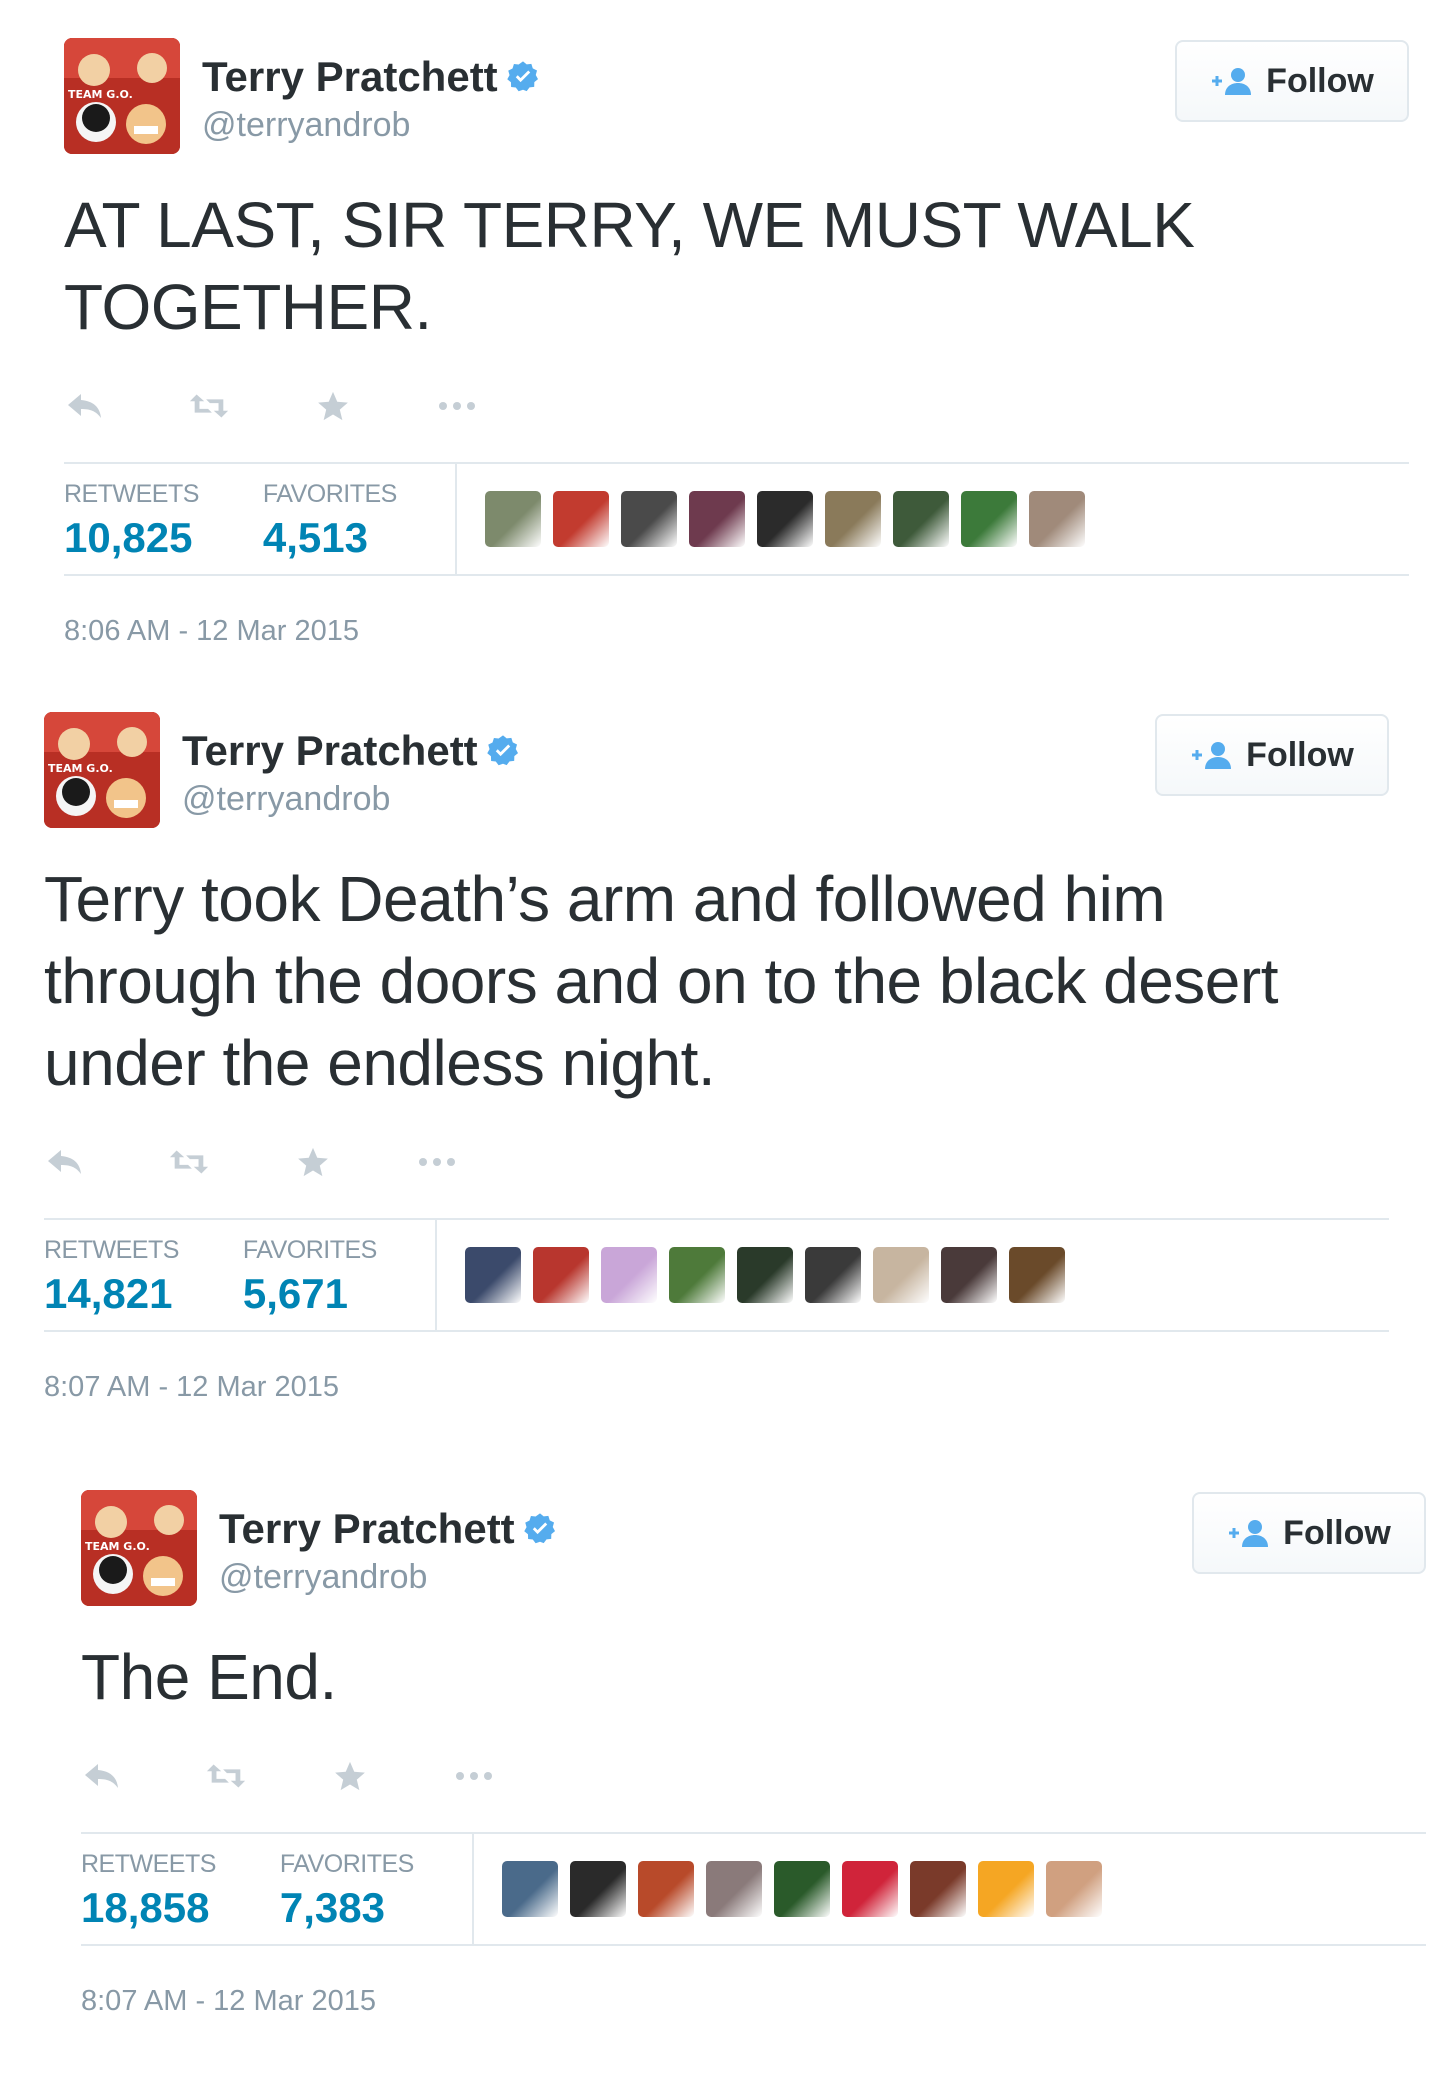 The width and height of the screenshot is (1456, 2086). Describe the element at coordinates (736, 631) in the screenshot. I see `tweet-timestamp: 8:06 AM - 12 Mar 2015` at that location.